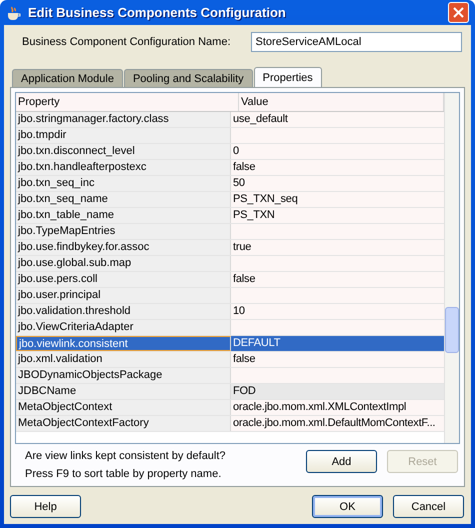 This screenshot has height=528, width=475. What do you see at coordinates (123, 423) in the screenshot?
I see `property-cell: MetaObjectContextFactory` at bounding box center [123, 423].